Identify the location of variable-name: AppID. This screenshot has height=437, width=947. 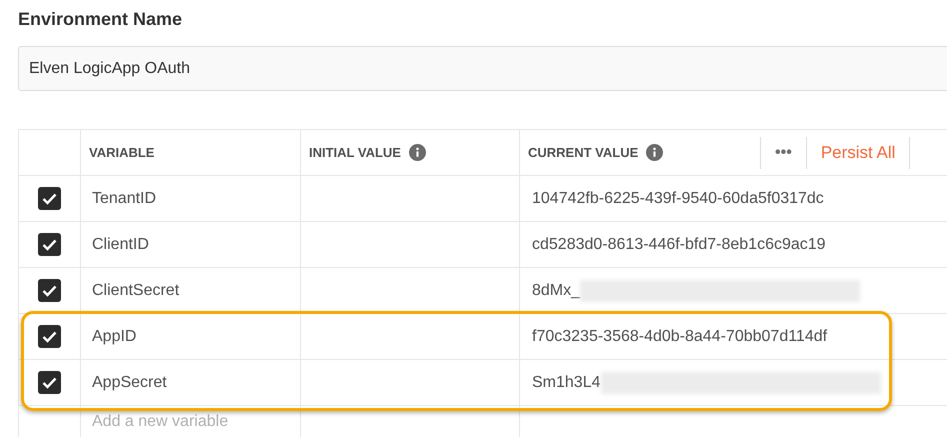
(114, 336).